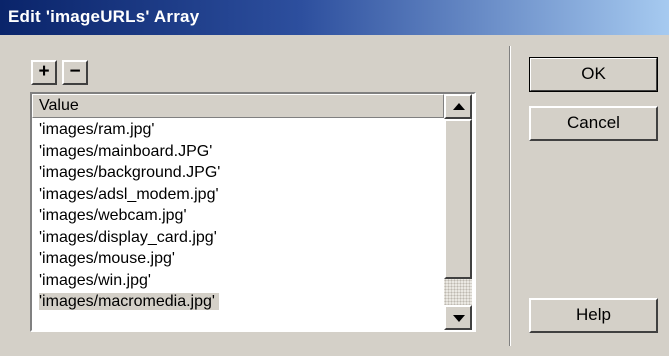 This screenshot has height=356, width=669. Describe the element at coordinates (238, 130) in the screenshot. I see `list-item: 'images/ram.jpg'` at that location.